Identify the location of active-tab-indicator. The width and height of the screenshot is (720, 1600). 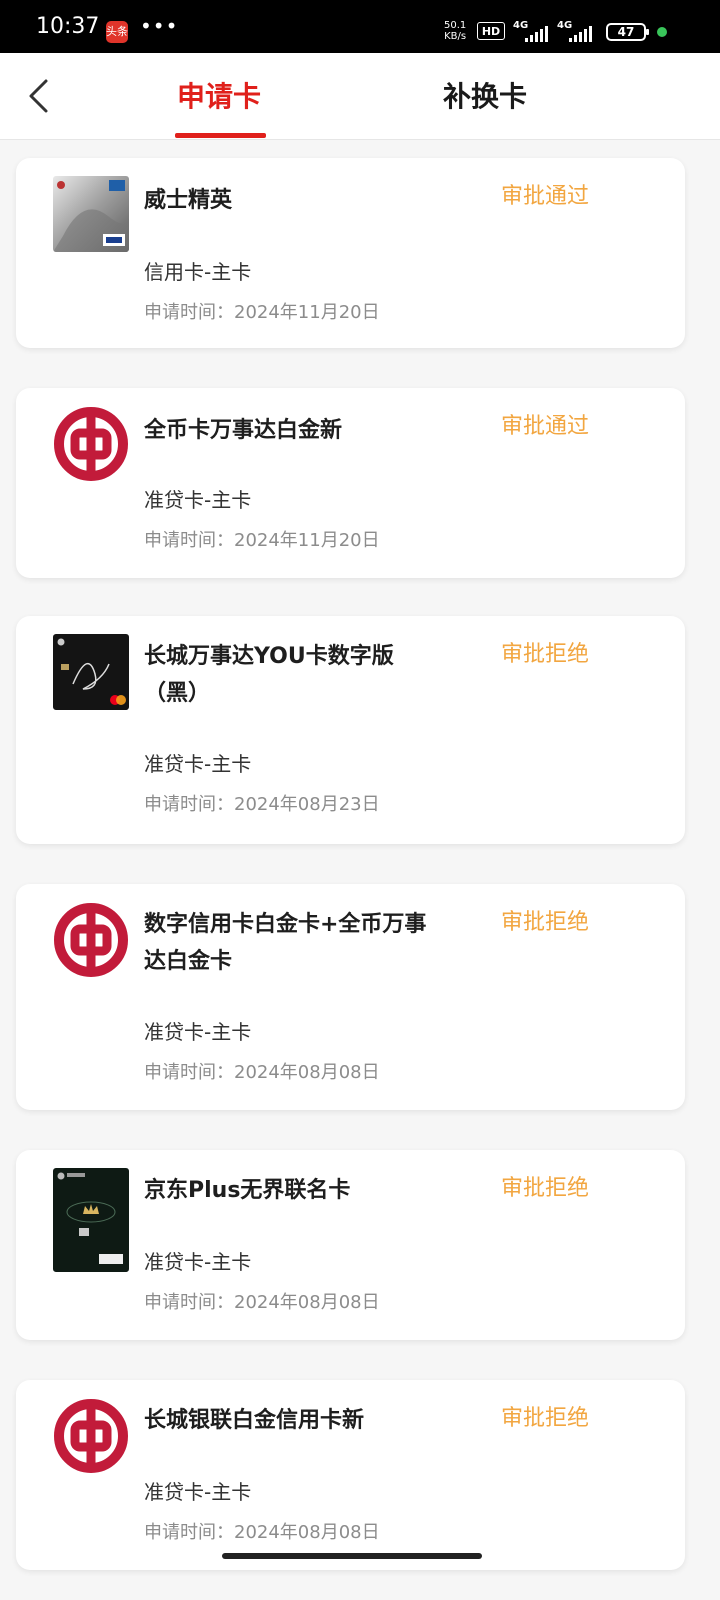
(220, 135).